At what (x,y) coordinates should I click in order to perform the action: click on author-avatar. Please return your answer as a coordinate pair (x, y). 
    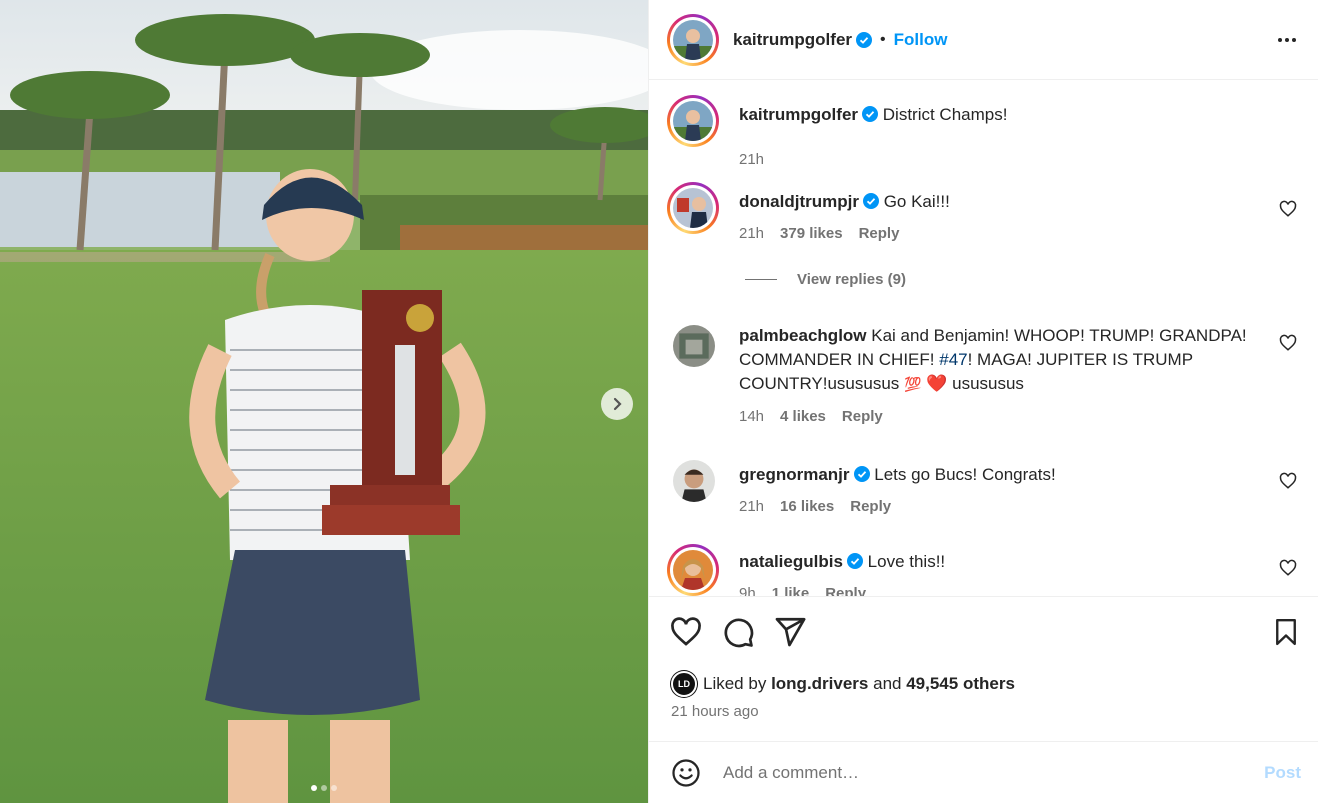
    Looking at the image, I should click on (693, 39).